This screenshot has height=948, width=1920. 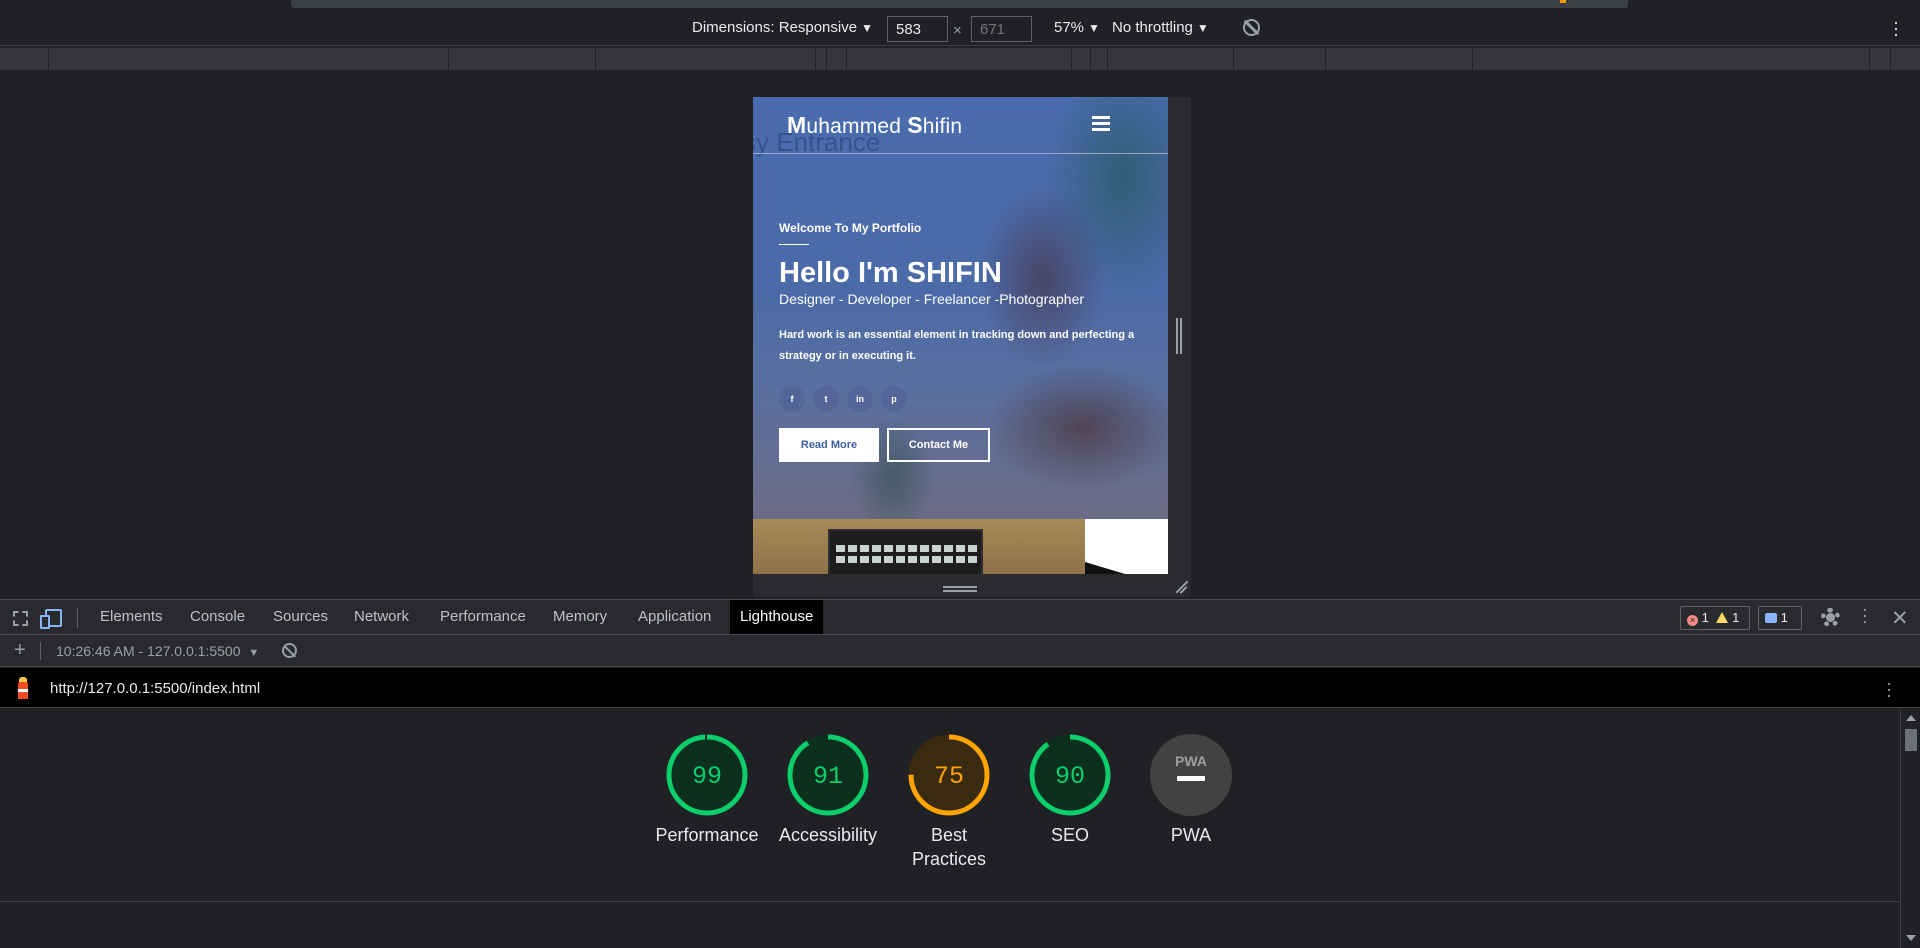 What do you see at coordinates (1896, 28) in the screenshot?
I see `more-options-icon: · · ·` at bounding box center [1896, 28].